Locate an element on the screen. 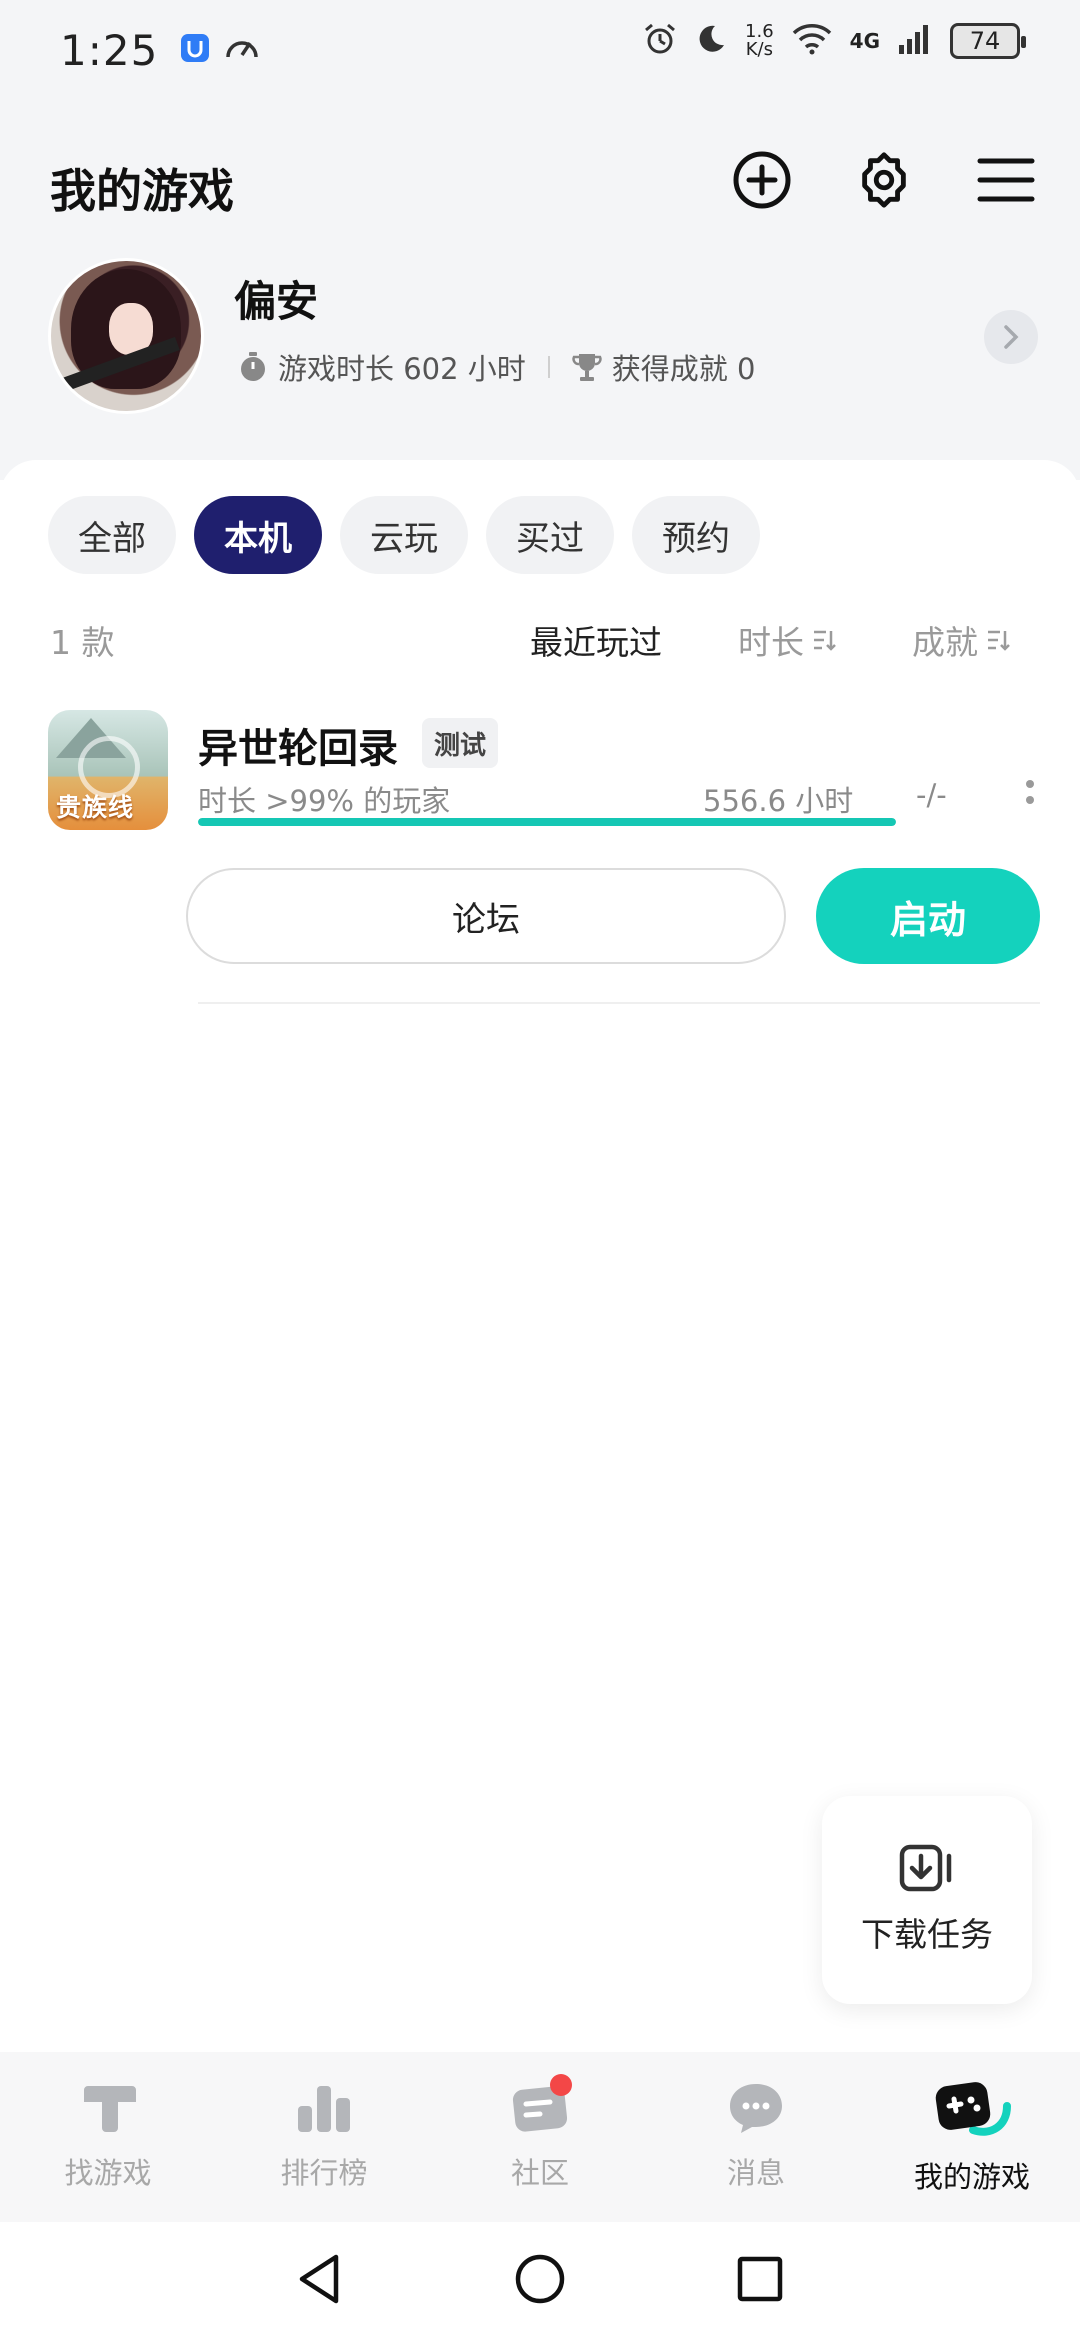  stopwatch-icon is located at coordinates (253, 366).